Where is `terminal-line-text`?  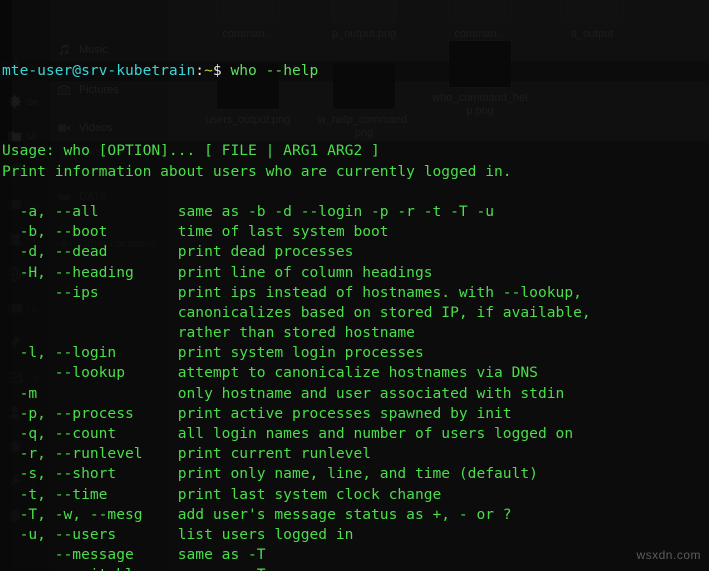 terminal-line-text is located at coordinates (6, 191).